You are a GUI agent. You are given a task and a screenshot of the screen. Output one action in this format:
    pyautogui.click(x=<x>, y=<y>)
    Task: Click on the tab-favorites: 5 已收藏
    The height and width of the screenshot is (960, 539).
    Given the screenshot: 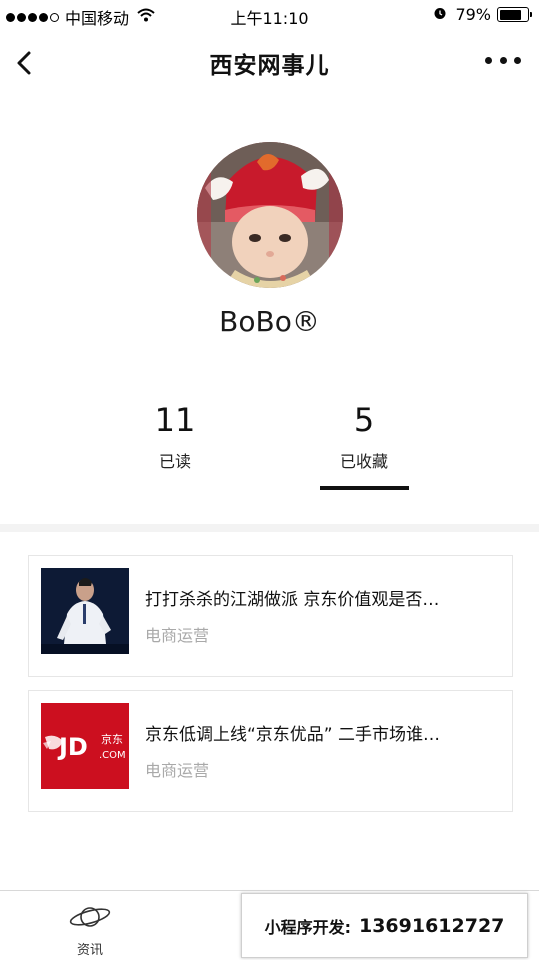 What is the action you would take?
    pyautogui.click(x=364, y=436)
    